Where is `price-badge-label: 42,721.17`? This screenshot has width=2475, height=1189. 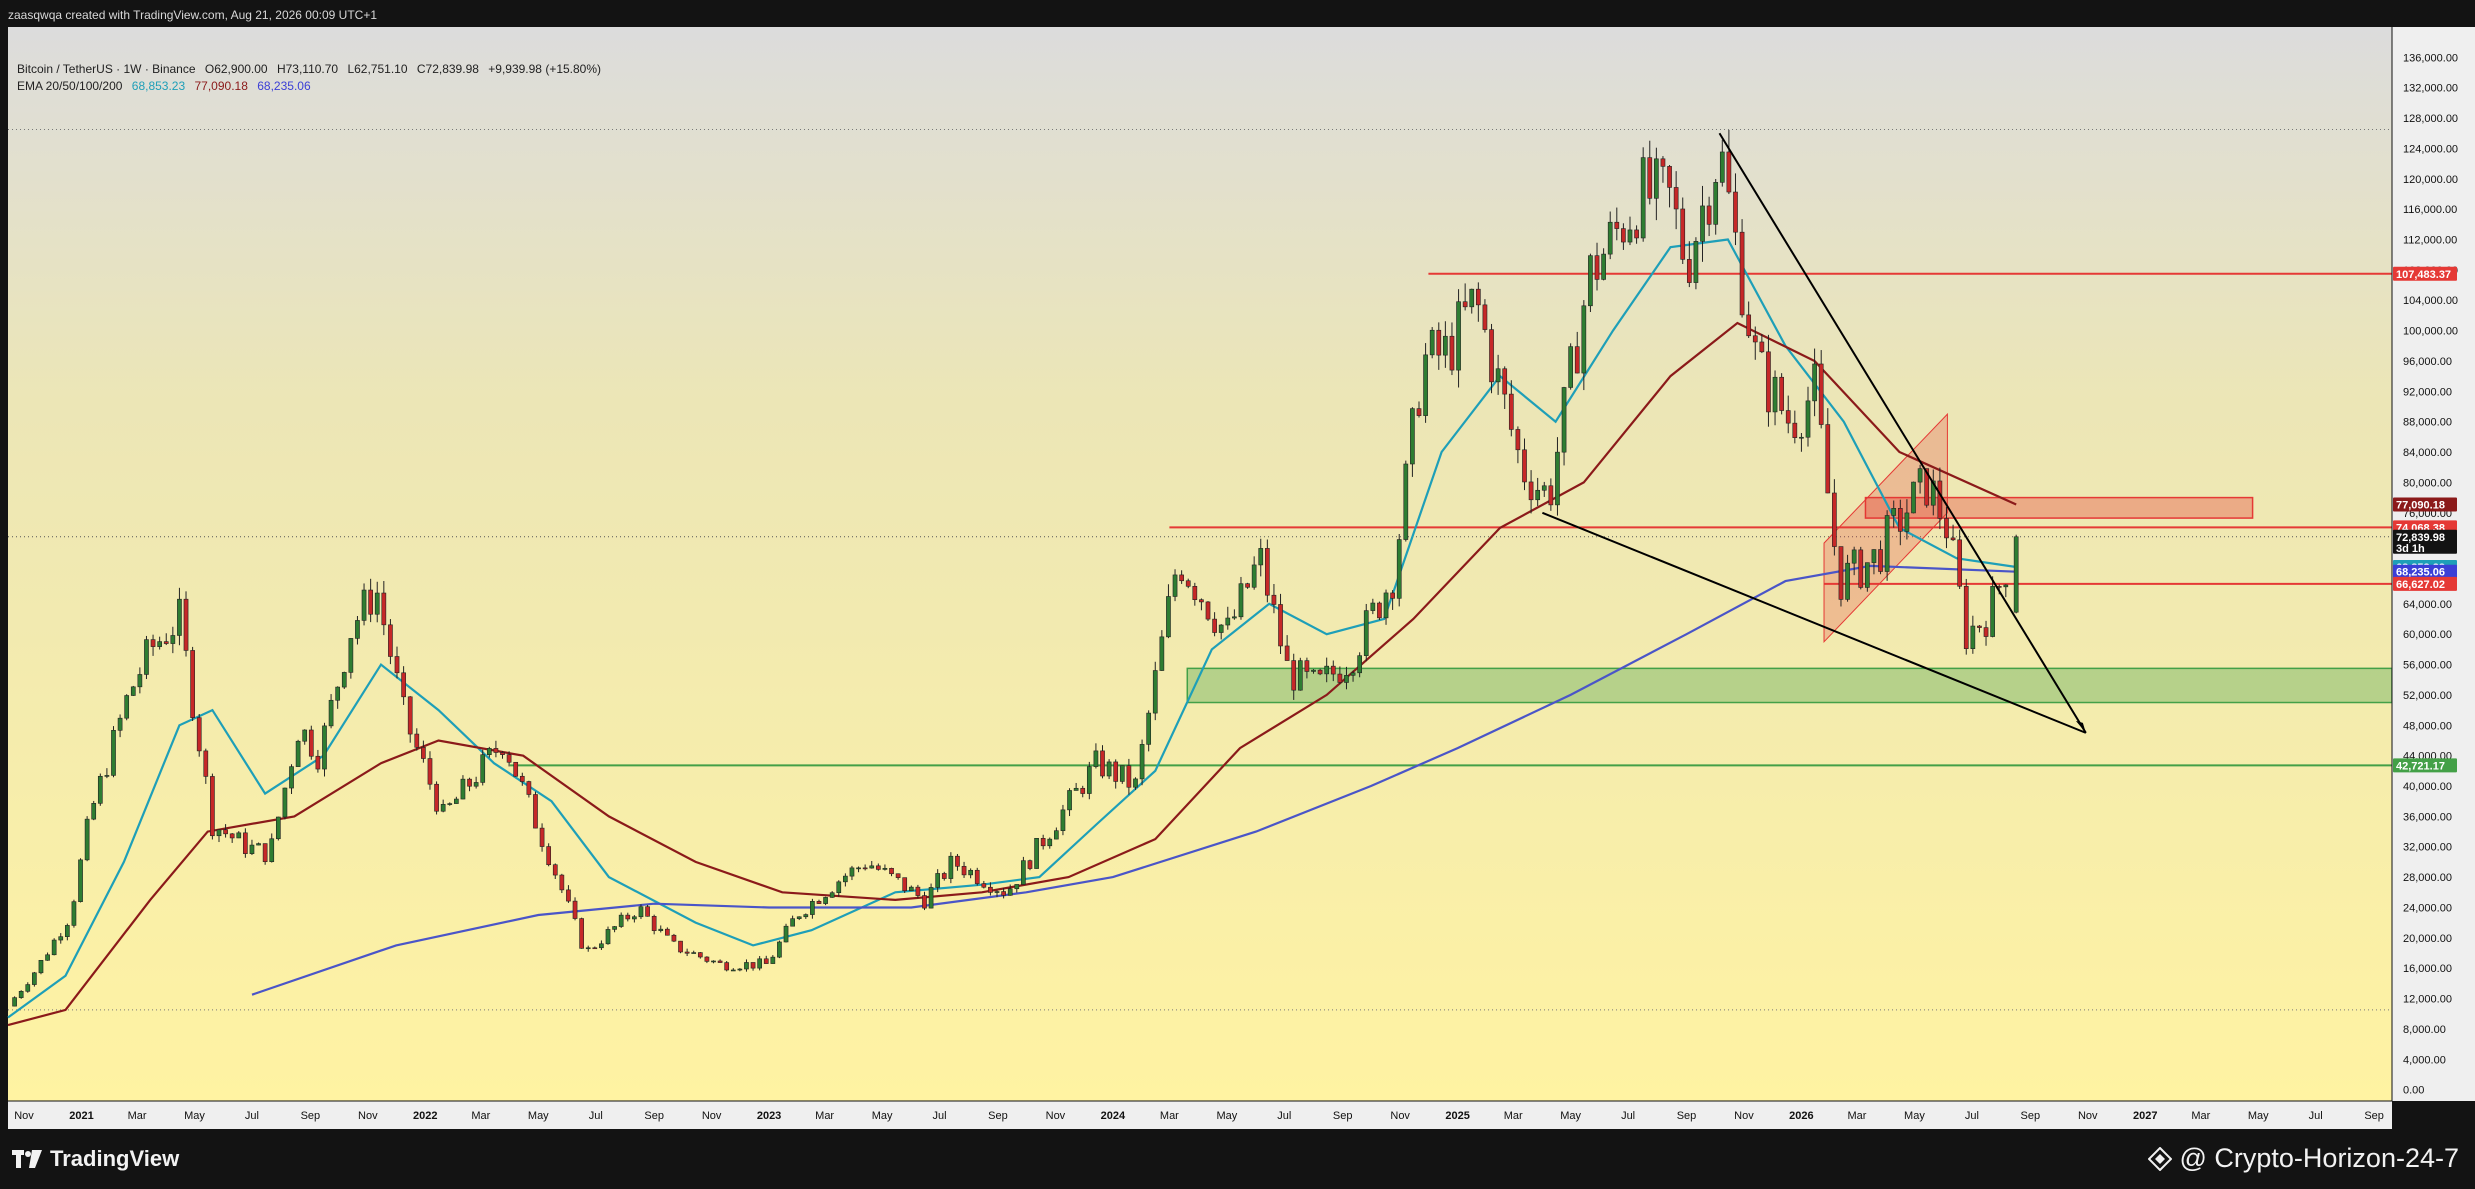
price-badge-label: 42,721.17 is located at coordinates (2420, 766).